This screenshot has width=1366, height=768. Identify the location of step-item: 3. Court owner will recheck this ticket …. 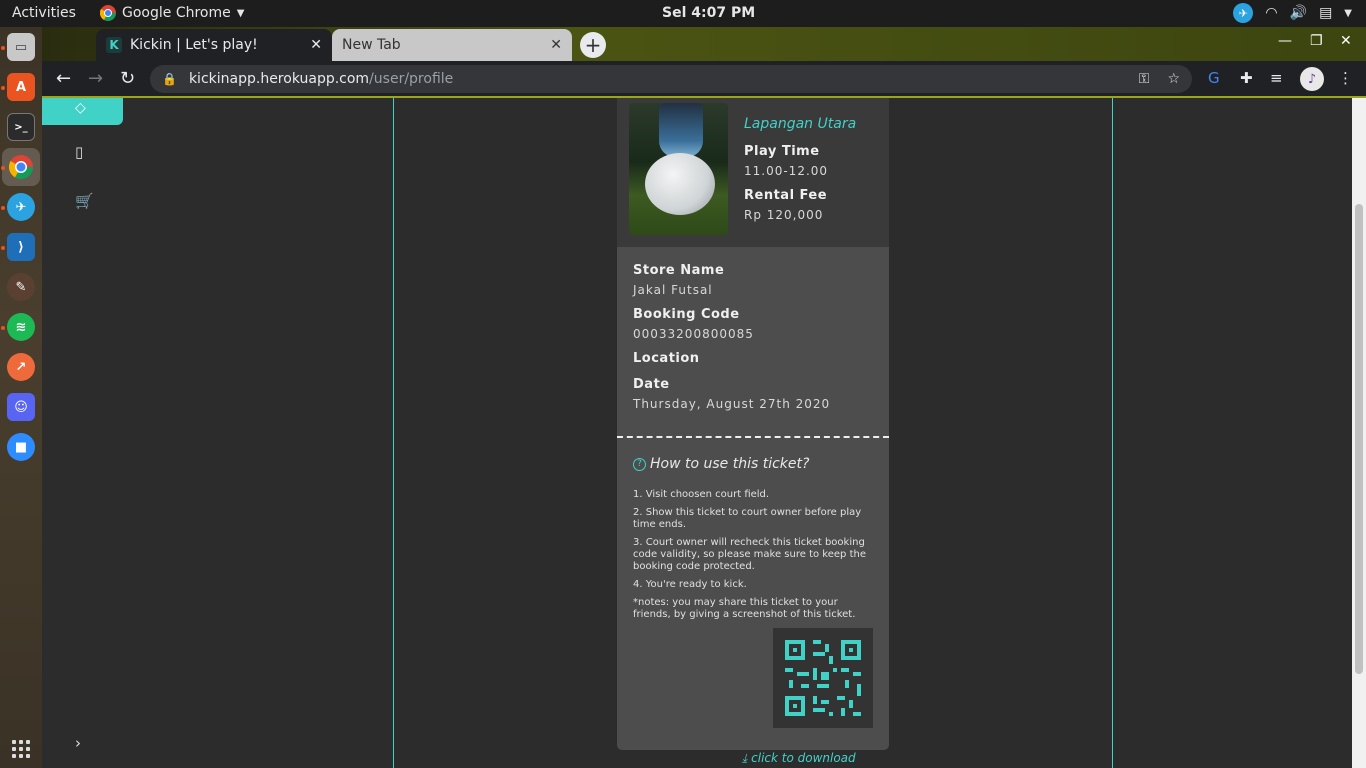
(749, 554).